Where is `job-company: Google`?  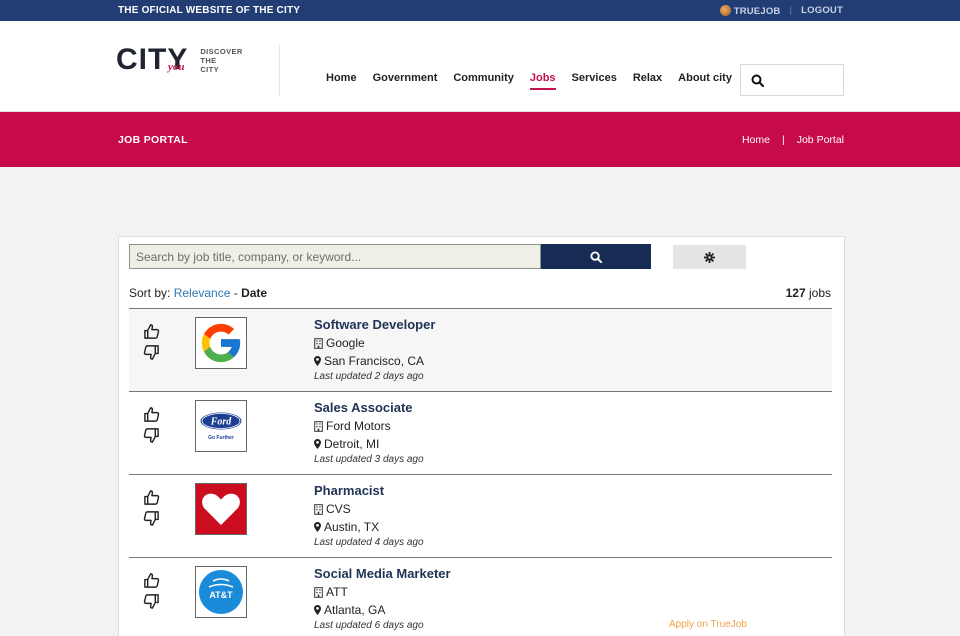
job-company: Google is located at coordinates (374, 343).